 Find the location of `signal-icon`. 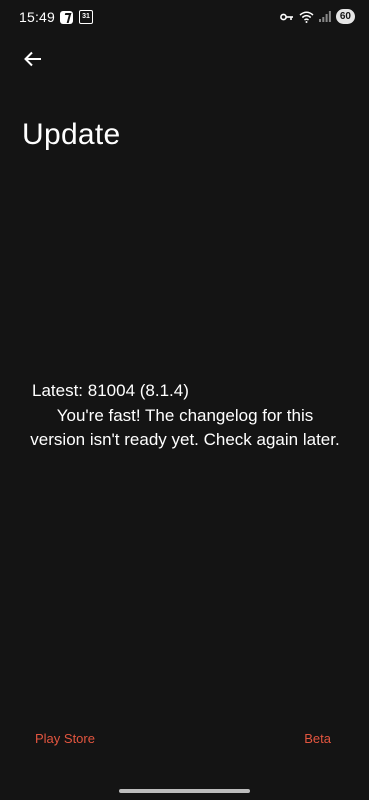

signal-icon is located at coordinates (324, 16).